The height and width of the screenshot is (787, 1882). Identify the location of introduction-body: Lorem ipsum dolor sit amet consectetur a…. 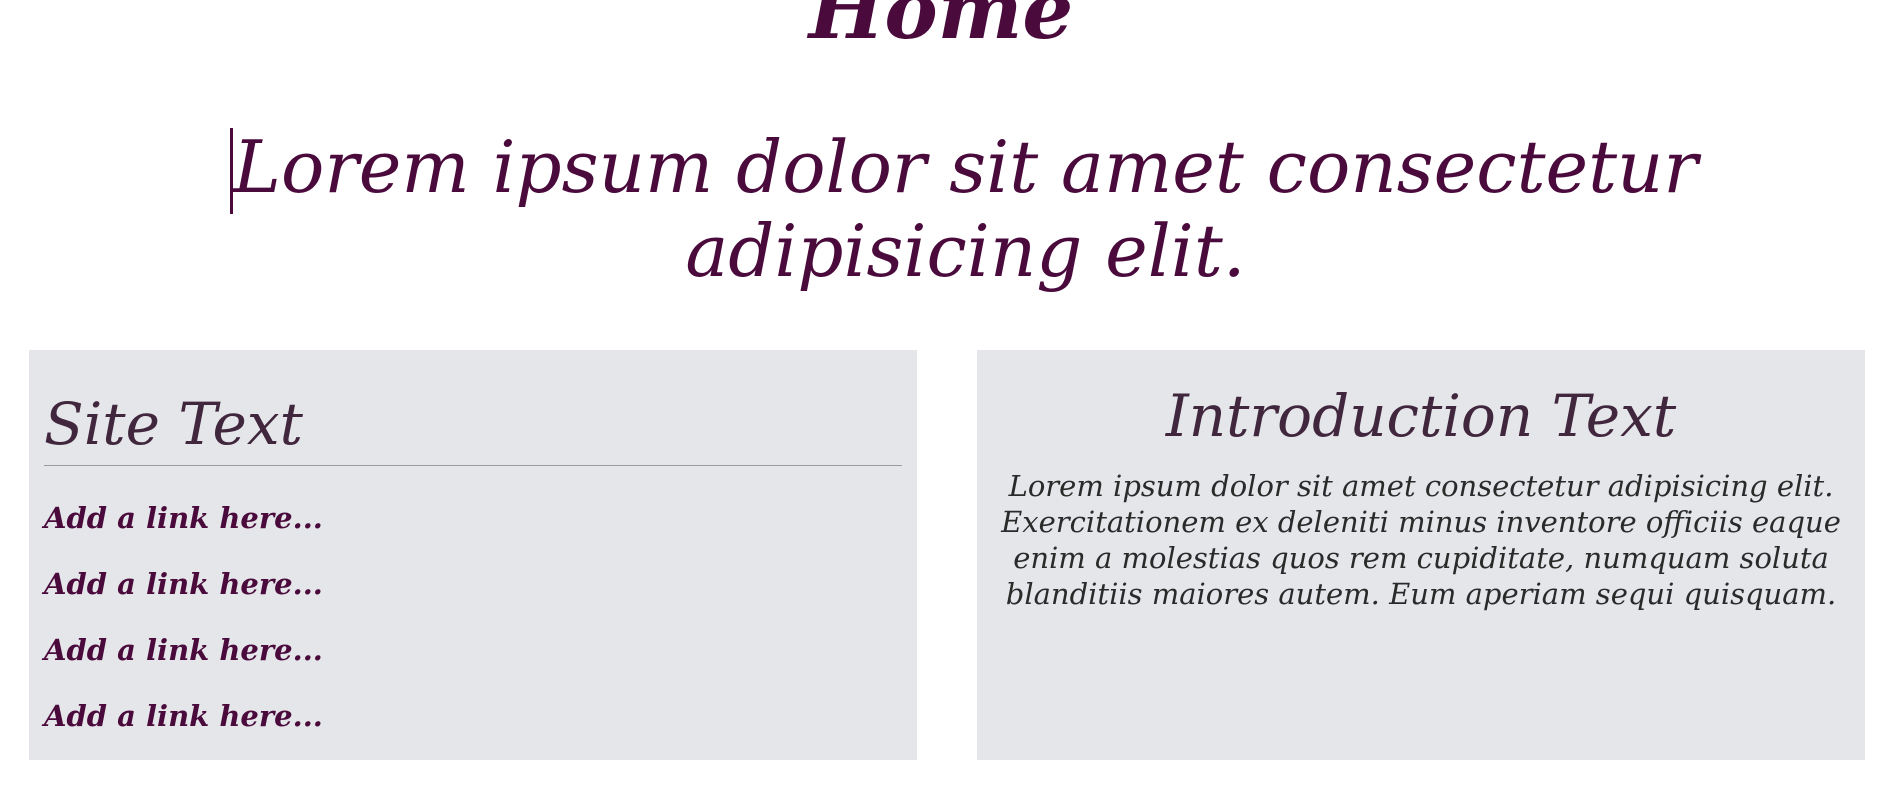
(1421, 540).